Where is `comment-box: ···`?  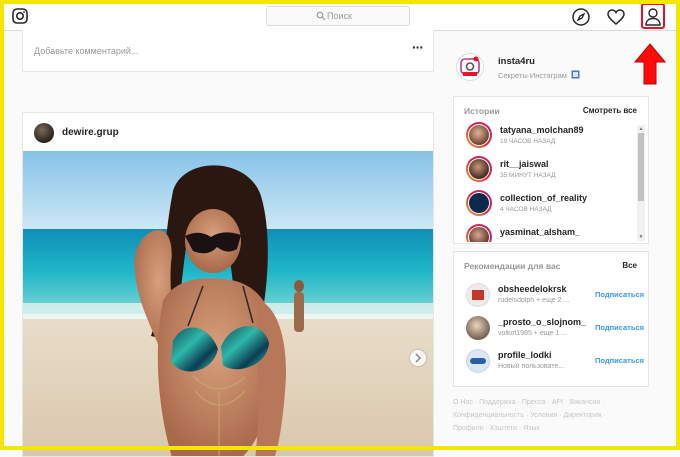
comment-box: ··· is located at coordinates (228, 51).